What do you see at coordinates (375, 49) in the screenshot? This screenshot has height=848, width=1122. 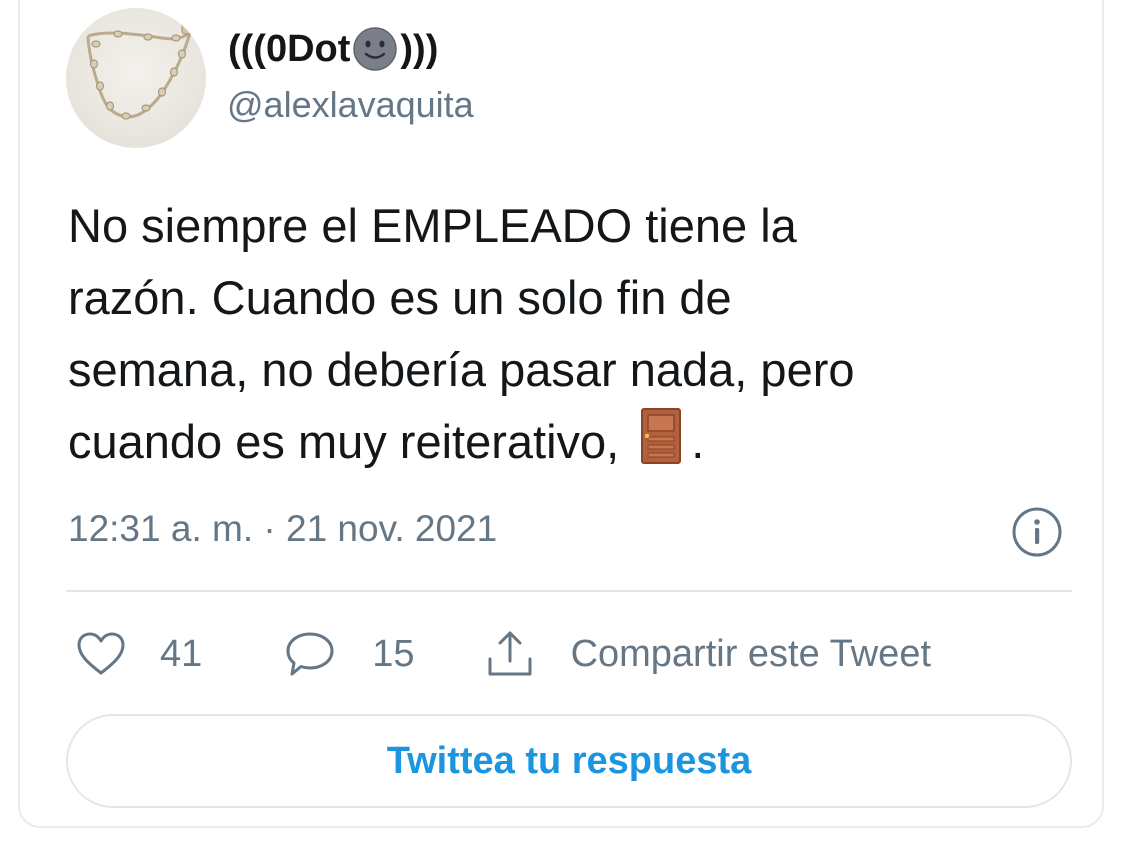 I see `slightly-smiling-face-icon` at bounding box center [375, 49].